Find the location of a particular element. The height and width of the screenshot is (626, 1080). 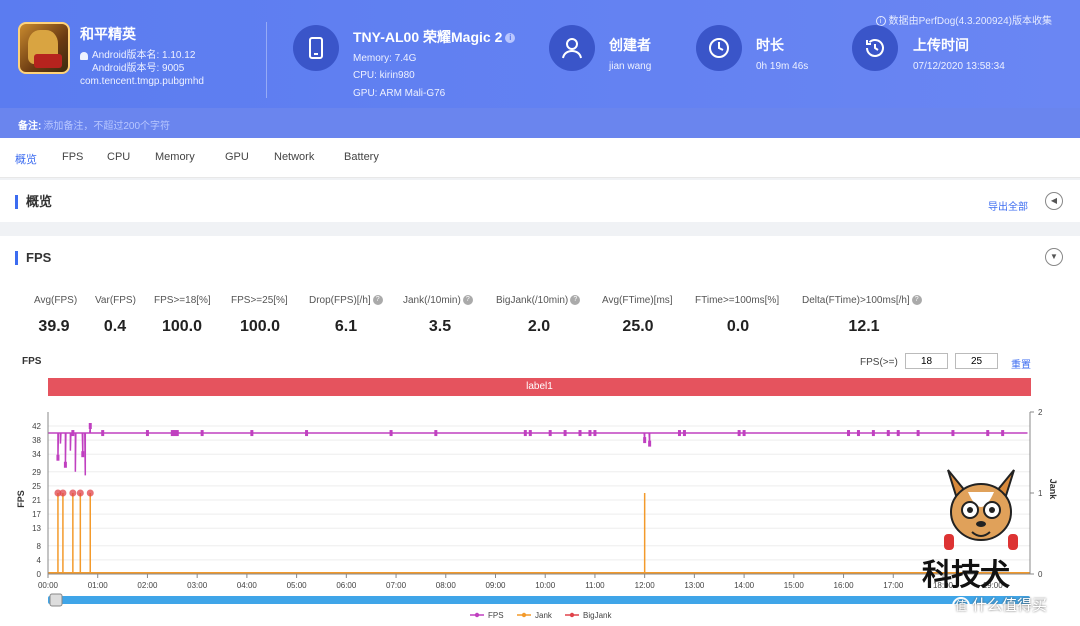

overview-title: 概览 is located at coordinates (33, 202).